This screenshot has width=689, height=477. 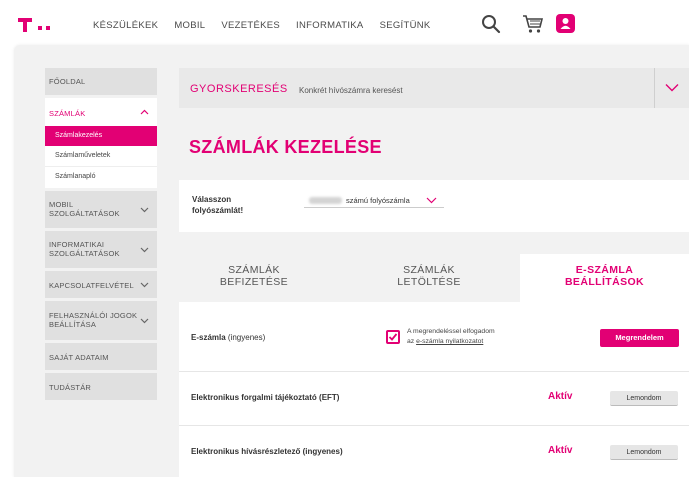 What do you see at coordinates (67, 81) in the screenshot?
I see `sidebar-item-label: FŐOLDAL` at bounding box center [67, 81].